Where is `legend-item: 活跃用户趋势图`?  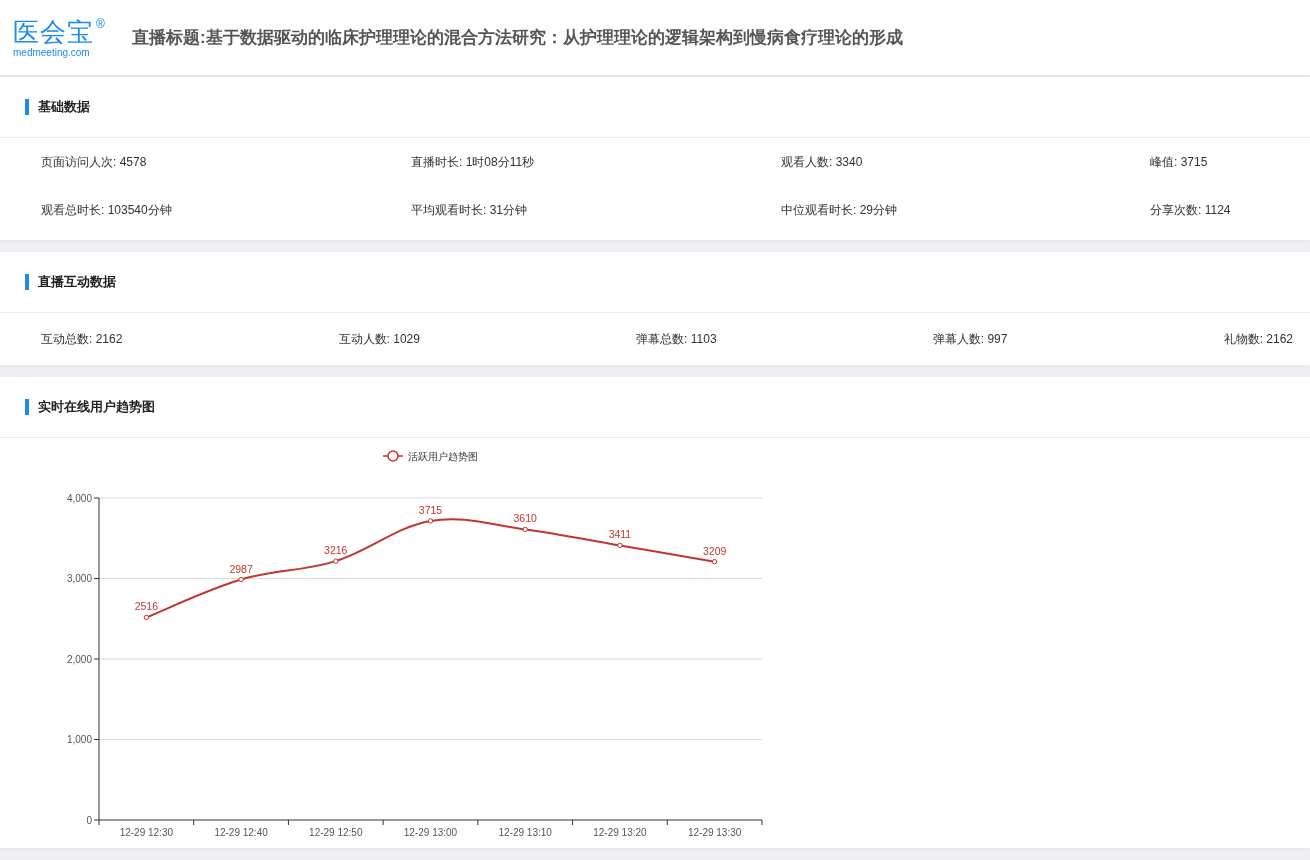 legend-item: 活跃用户趋势图 is located at coordinates (430, 456).